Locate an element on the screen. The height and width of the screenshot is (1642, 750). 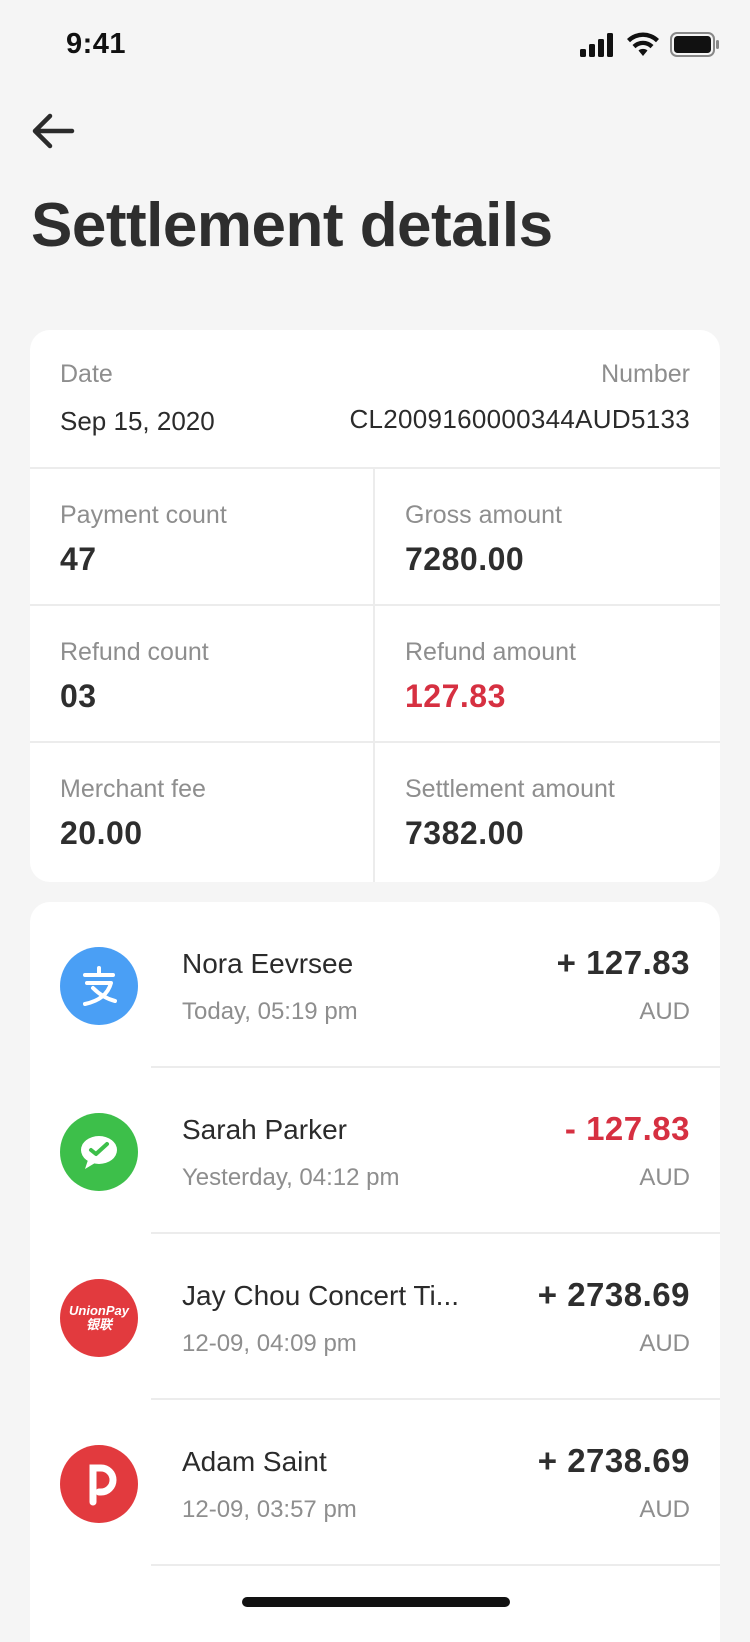
unionpay-icon: UnionPay 银联 is located at coordinates (99, 1318).